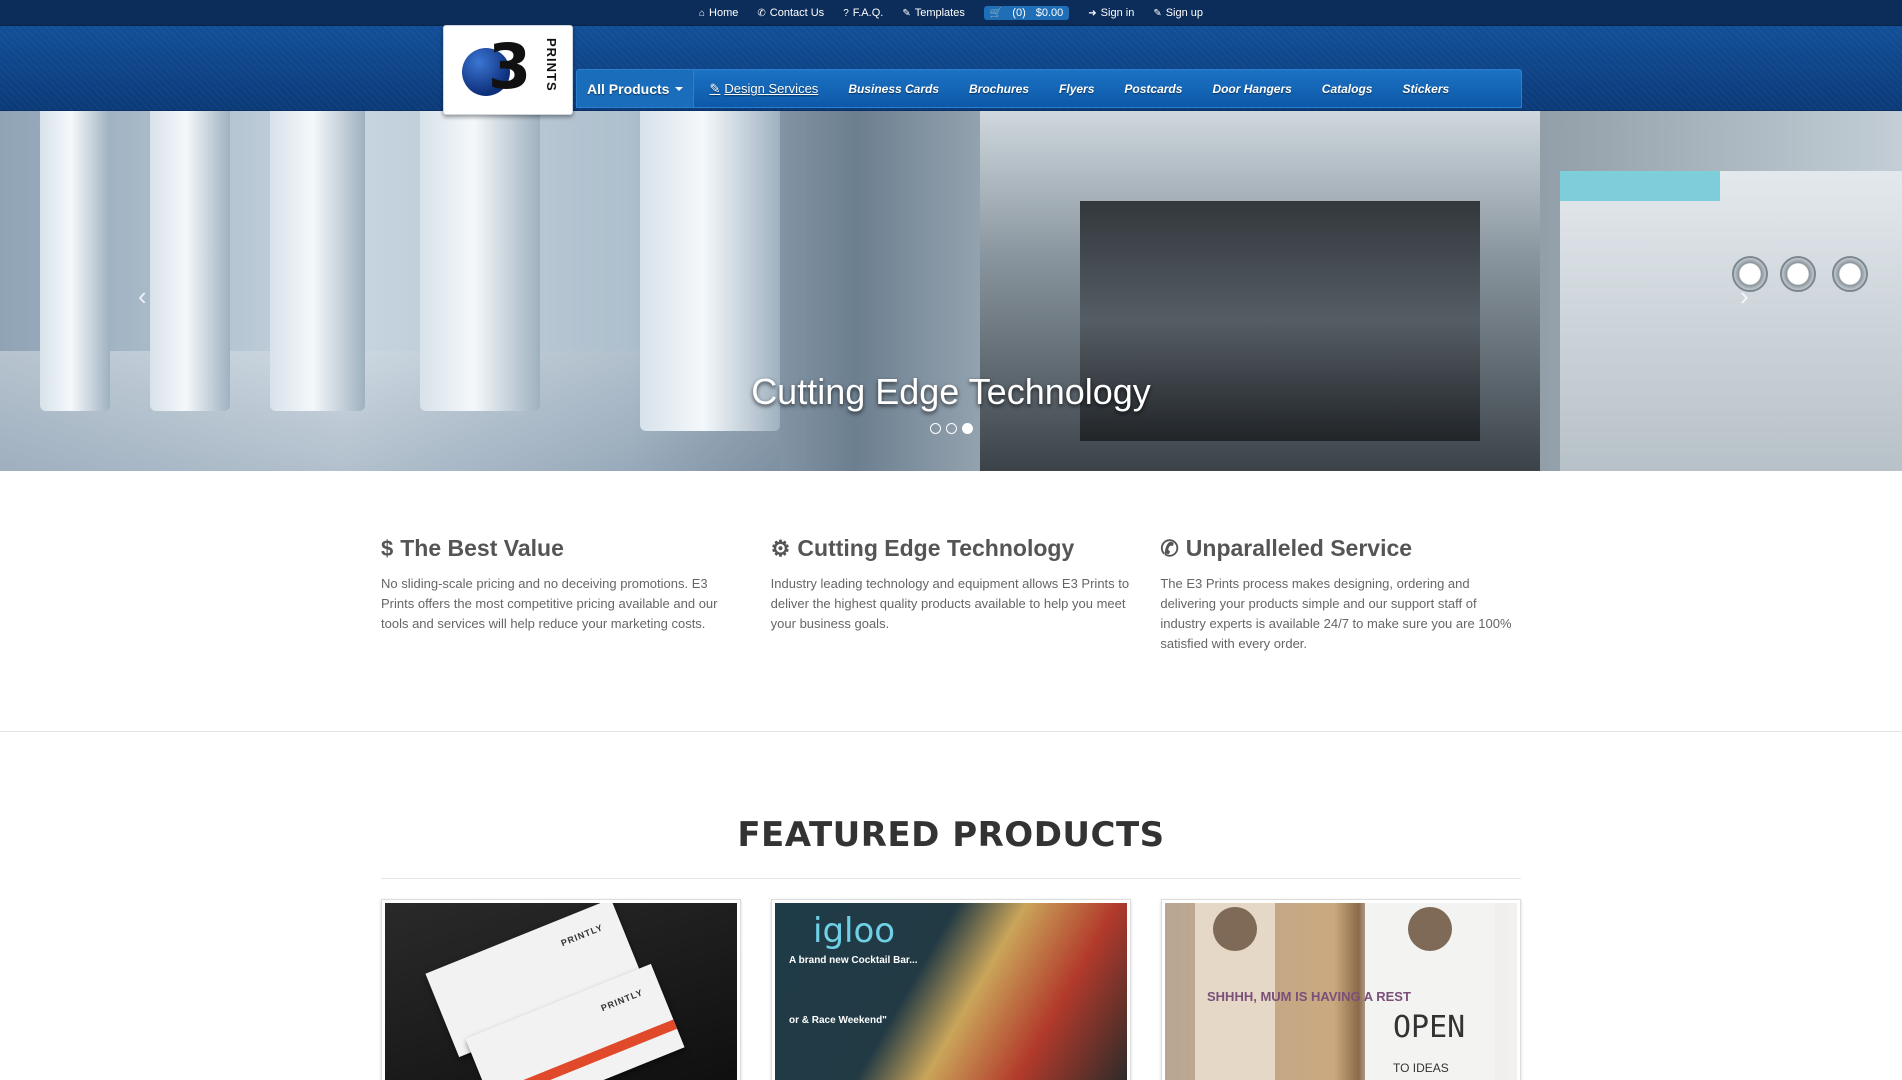  What do you see at coordinates (1153, 88) in the screenshot?
I see `nav-postcards: Postcards` at bounding box center [1153, 88].